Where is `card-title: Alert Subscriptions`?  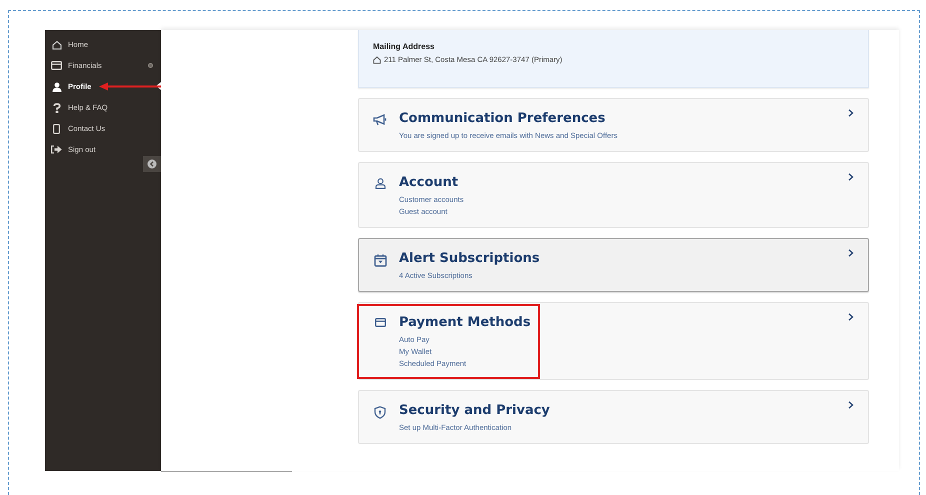
card-title: Alert Subscriptions is located at coordinates (470, 258).